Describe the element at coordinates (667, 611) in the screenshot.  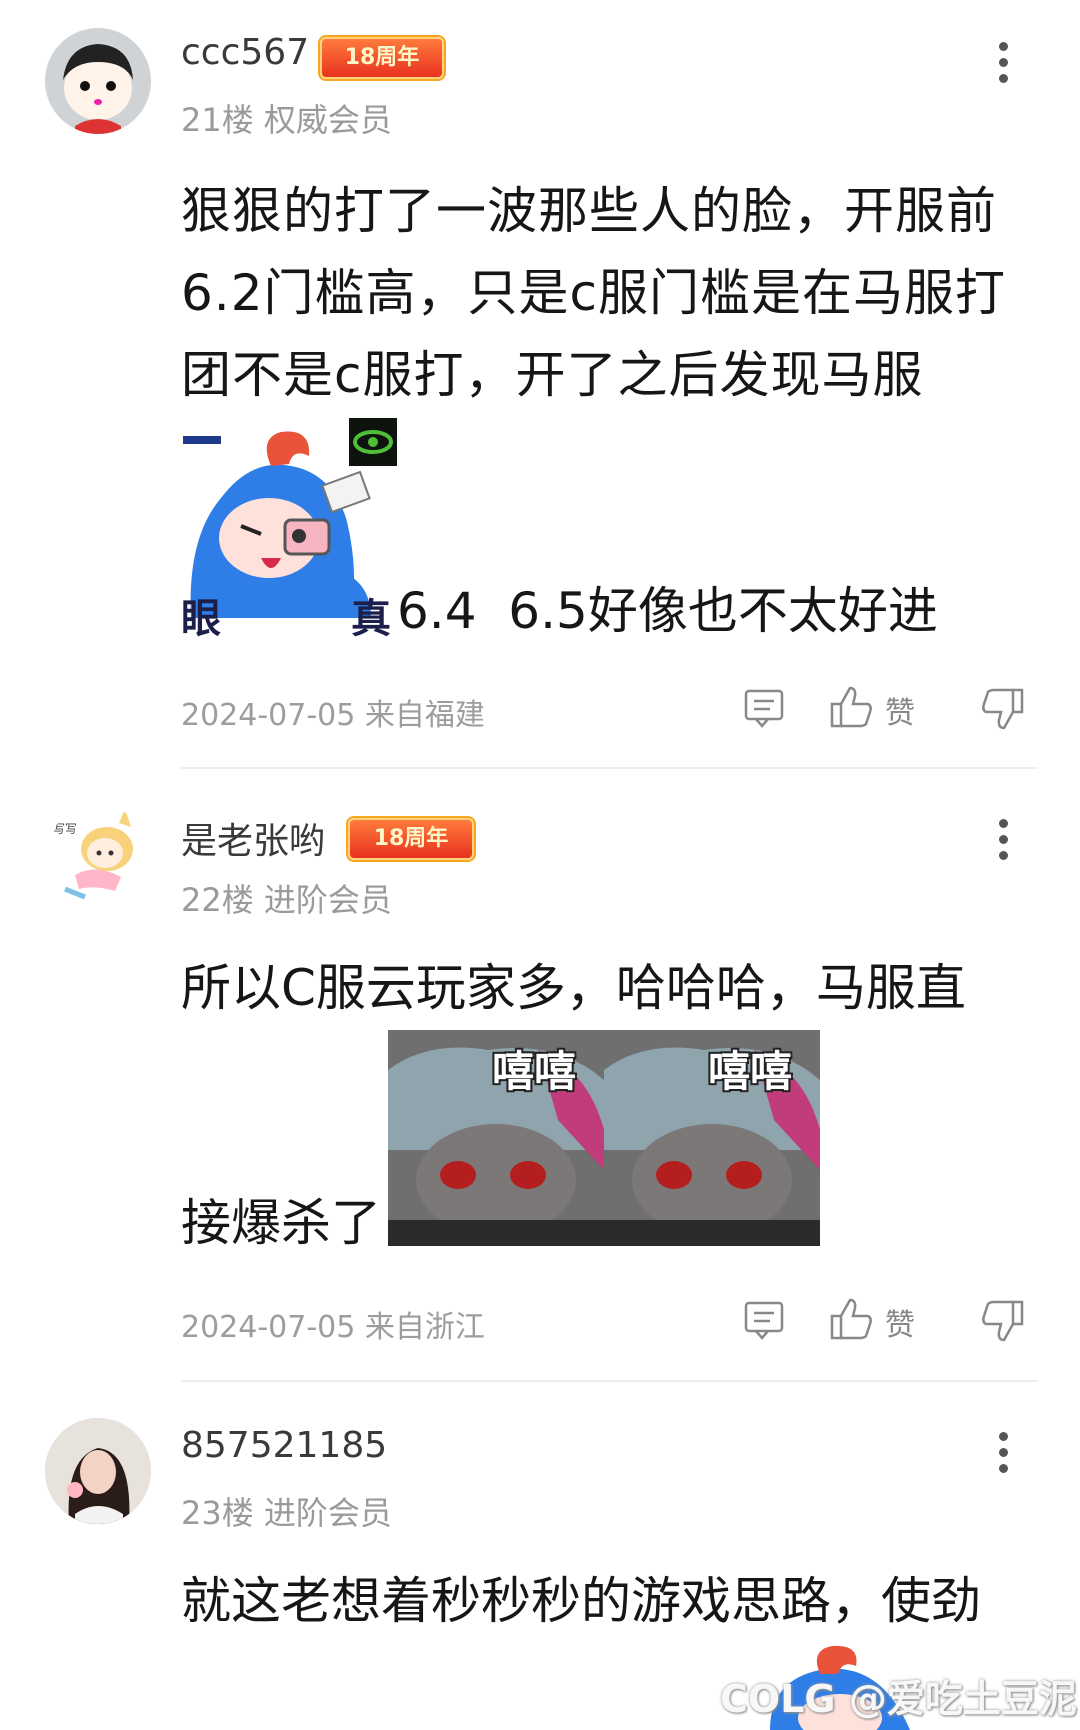
I see `comment-line: 6.4 6.5好像也不太好进` at that location.